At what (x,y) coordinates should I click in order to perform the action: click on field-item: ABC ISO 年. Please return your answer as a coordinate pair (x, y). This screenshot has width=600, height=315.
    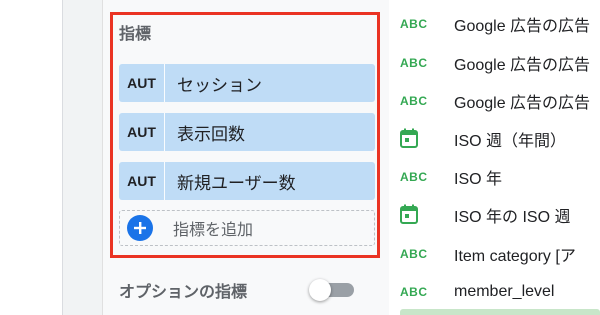
    Looking at the image, I should click on (500, 177).